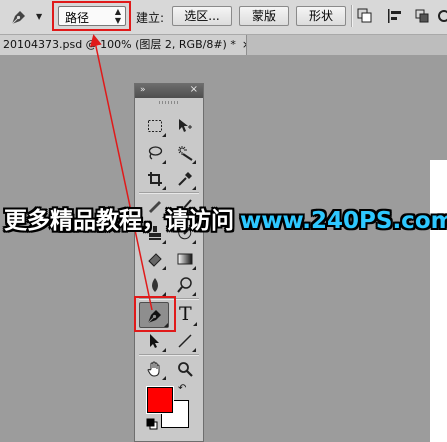  What do you see at coordinates (185, 126) in the screenshot?
I see `move-icon` at bounding box center [185, 126].